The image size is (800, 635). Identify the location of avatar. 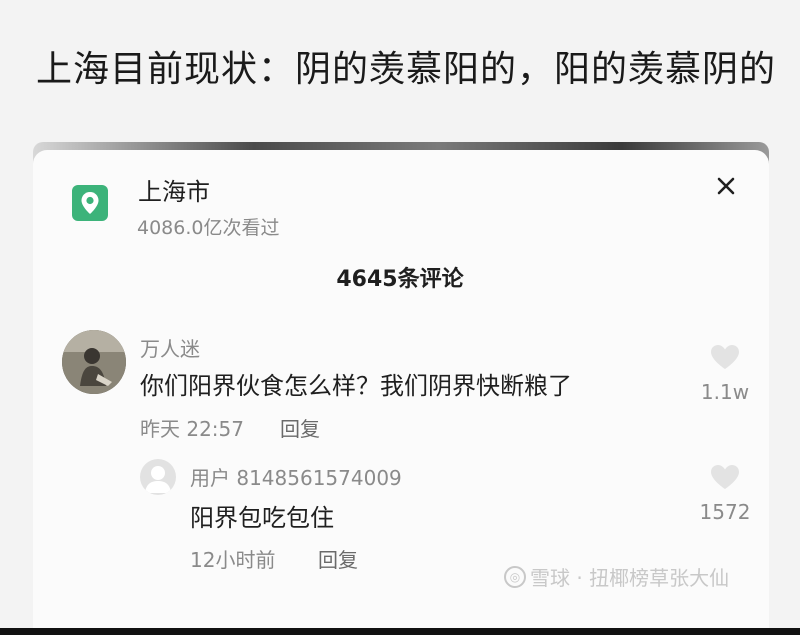
(94, 362).